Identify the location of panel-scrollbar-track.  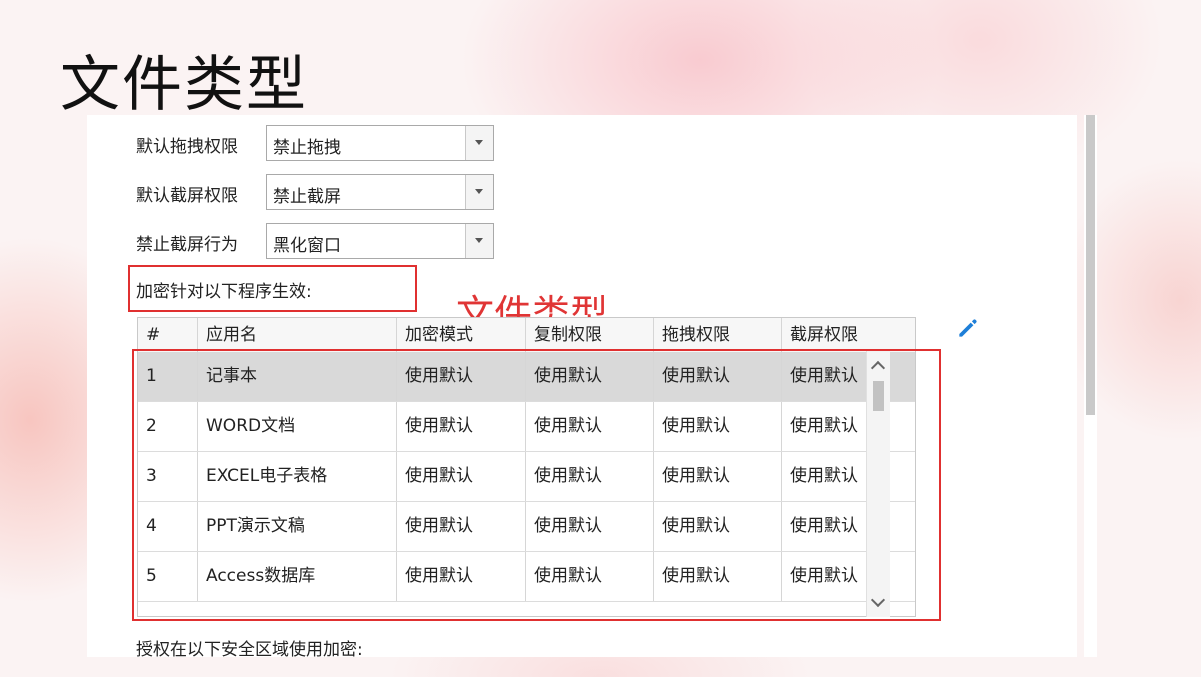
(1090, 386).